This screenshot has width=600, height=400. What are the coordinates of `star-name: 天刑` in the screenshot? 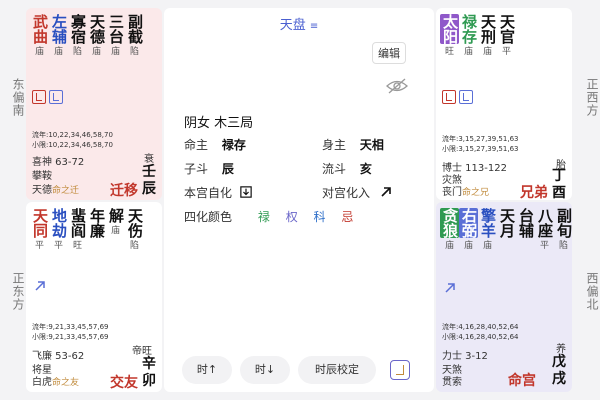 It's located at (488, 29).